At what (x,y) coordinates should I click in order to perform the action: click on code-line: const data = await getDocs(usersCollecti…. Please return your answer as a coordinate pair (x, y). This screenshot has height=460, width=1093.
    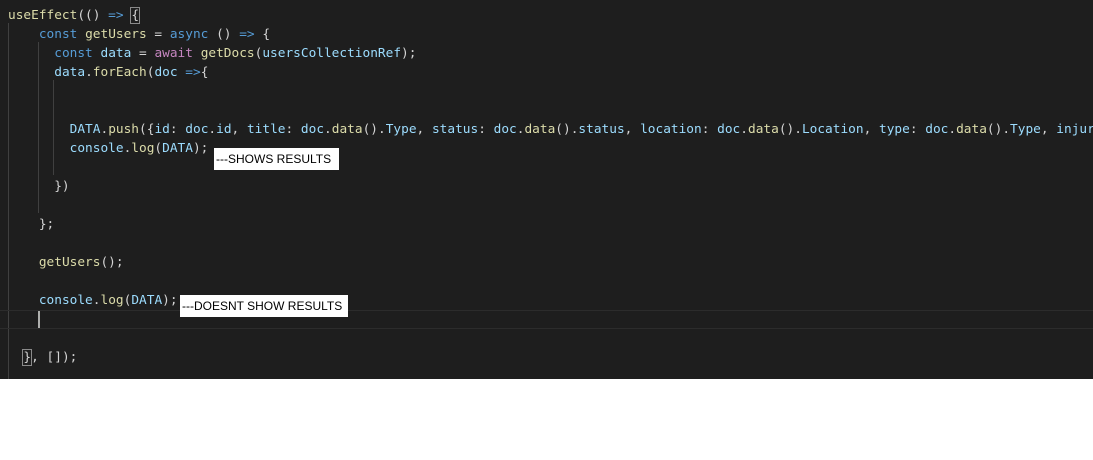
    Looking at the image, I should click on (212, 53).